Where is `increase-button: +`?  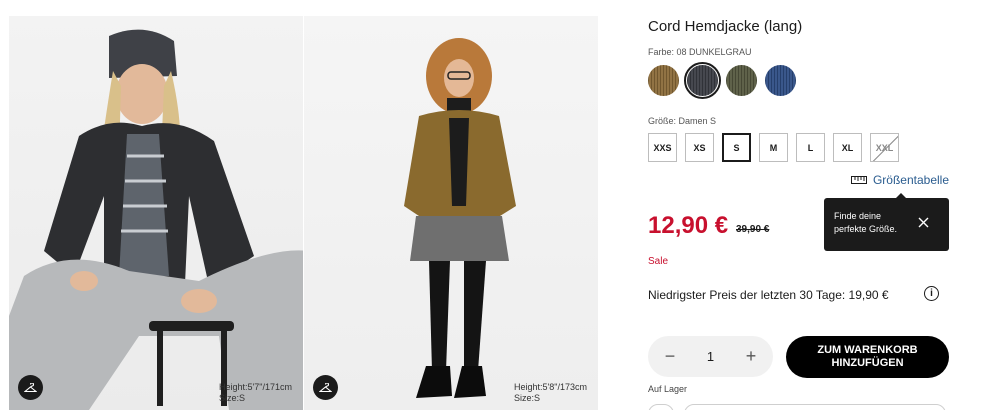 increase-button: + is located at coordinates (751, 356).